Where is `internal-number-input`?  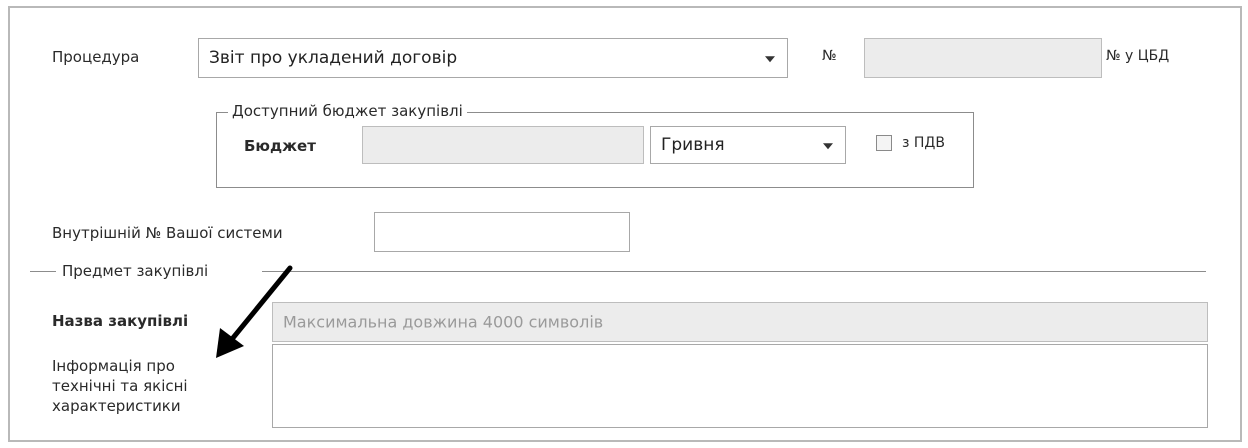 internal-number-input is located at coordinates (502, 232).